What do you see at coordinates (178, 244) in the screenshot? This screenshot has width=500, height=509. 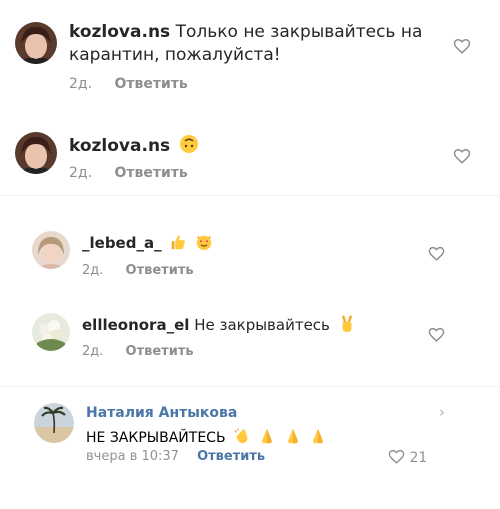 I see `thumbs-up-icon` at bounding box center [178, 244].